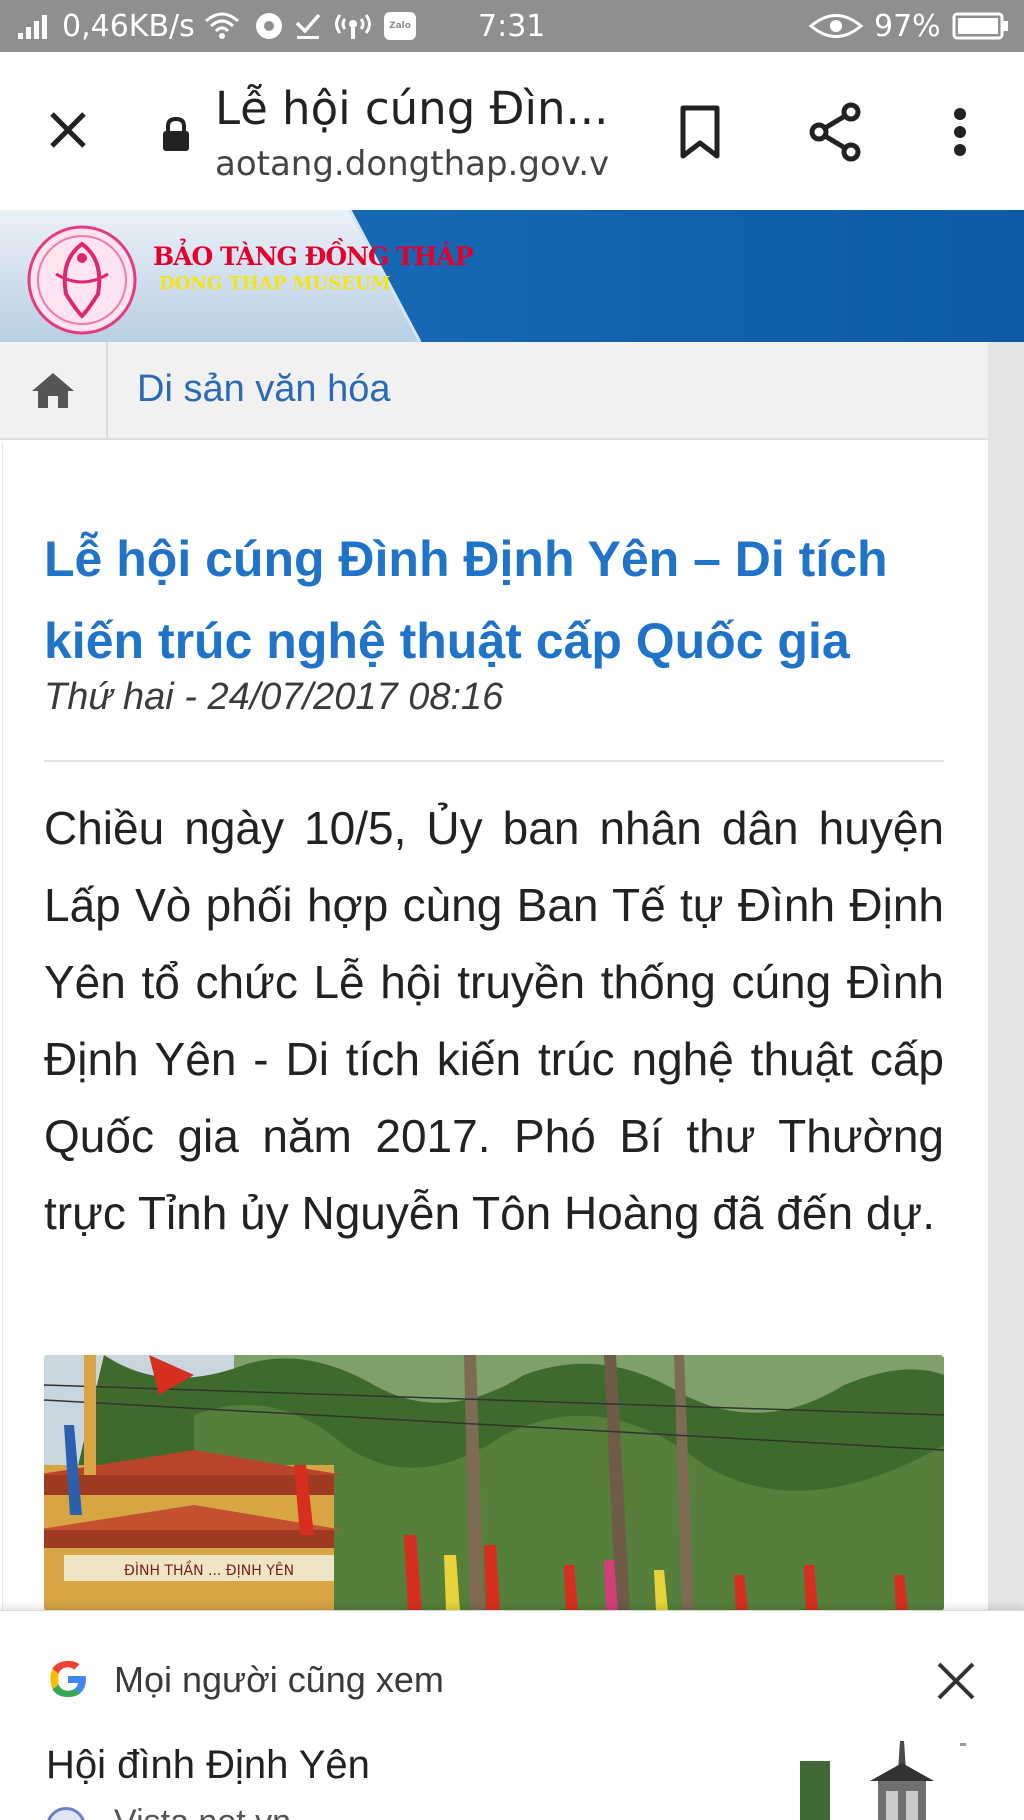 This screenshot has height=1820, width=1024. Describe the element at coordinates (960, 132) in the screenshot. I see `more-vert-icon` at that location.